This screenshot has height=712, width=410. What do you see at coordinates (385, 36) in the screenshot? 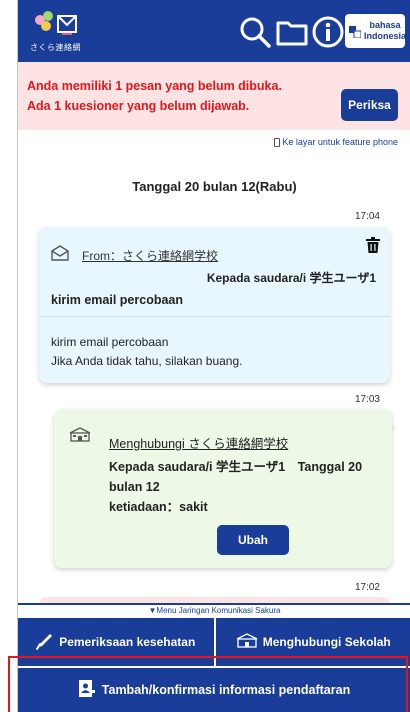
I see `language-line-2: Indonesia` at bounding box center [385, 36].